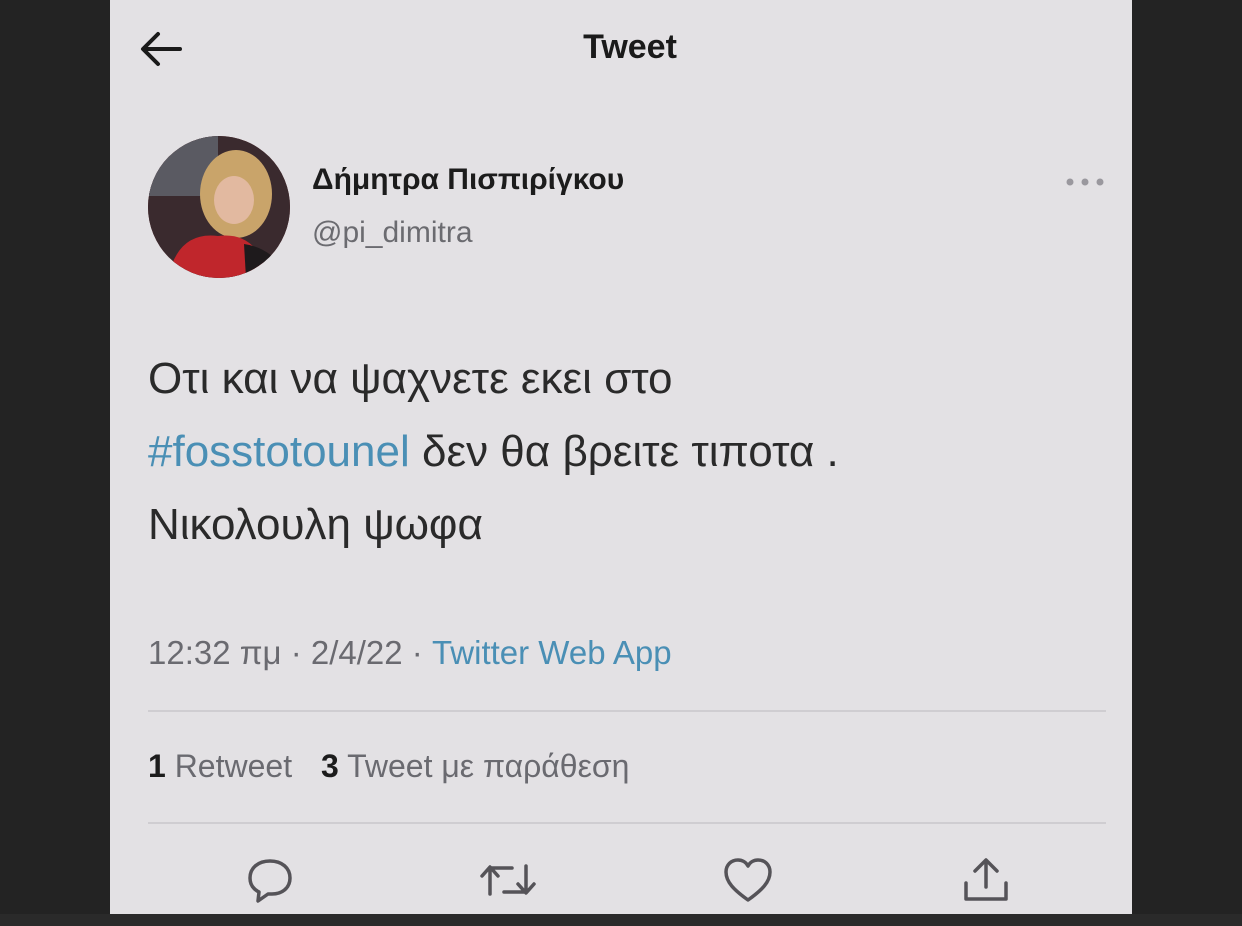 The height and width of the screenshot is (926, 1242). Describe the element at coordinates (468, 180) in the screenshot. I see `author-display-name: Δήμητρα Πισπιρίγκου` at that location.